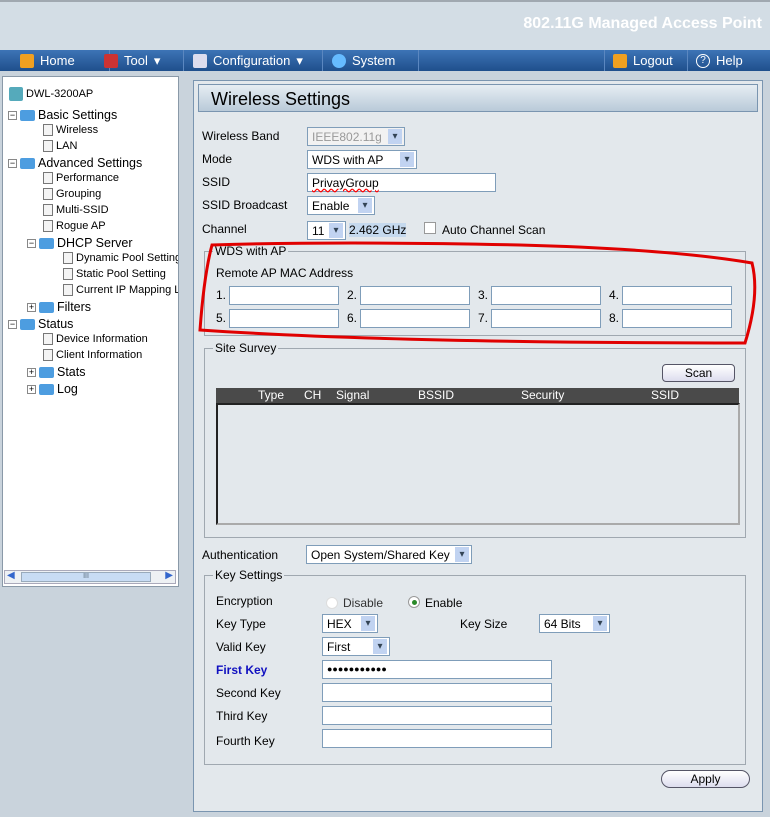 This screenshot has height=817, width=770. Describe the element at coordinates (385, 25) in the screenshot. I see `header-banner: 802.11G Managed Access Point` at that location.